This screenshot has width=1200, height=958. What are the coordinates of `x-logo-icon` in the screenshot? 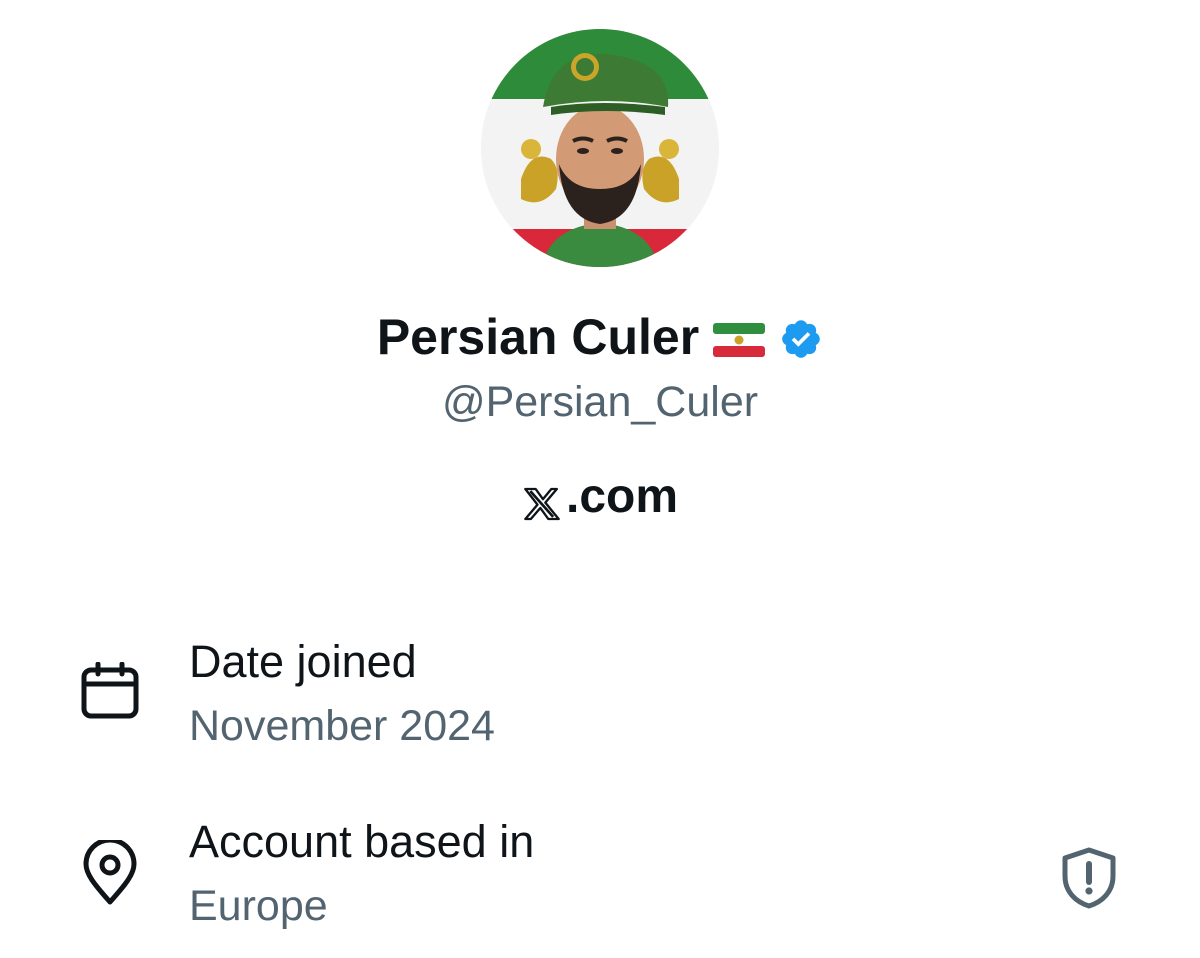 It's located at (542, 499).